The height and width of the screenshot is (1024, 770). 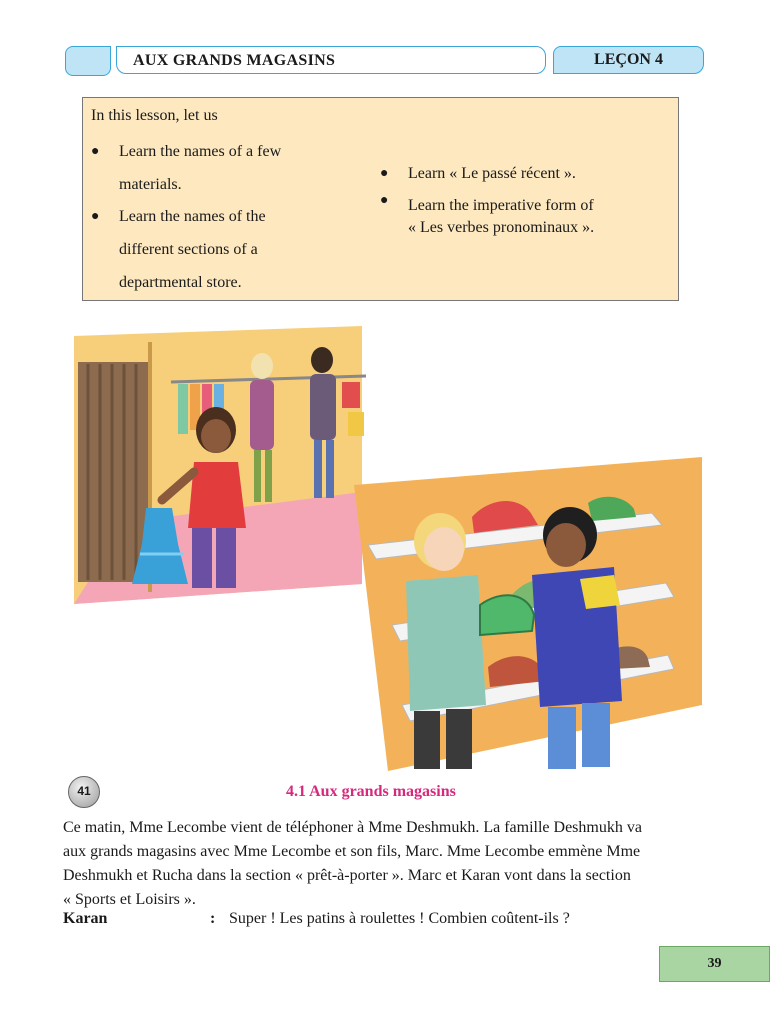 What do you see at coordinates (188, 249) in the screenshot?
I see `objective-line: different sections of a` at bounding box center [188, 249].